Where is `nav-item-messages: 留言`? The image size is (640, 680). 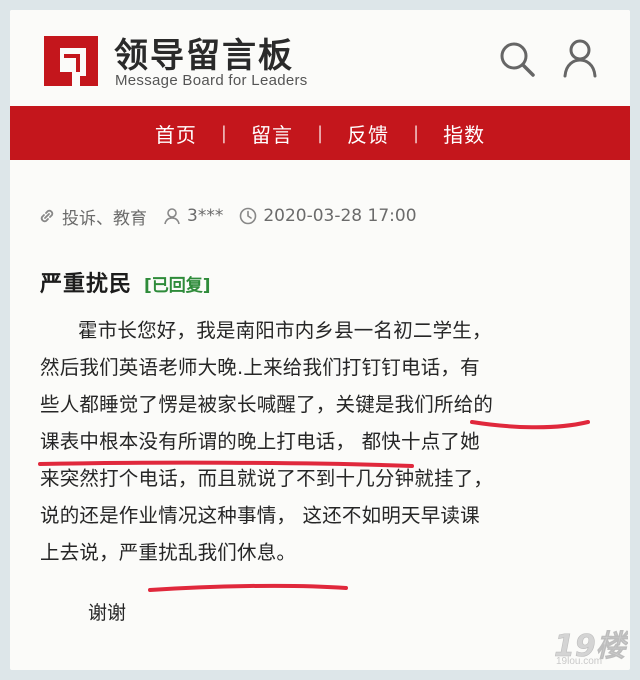 nav-item-messages: 留言 is located at coordinates (272, 133).